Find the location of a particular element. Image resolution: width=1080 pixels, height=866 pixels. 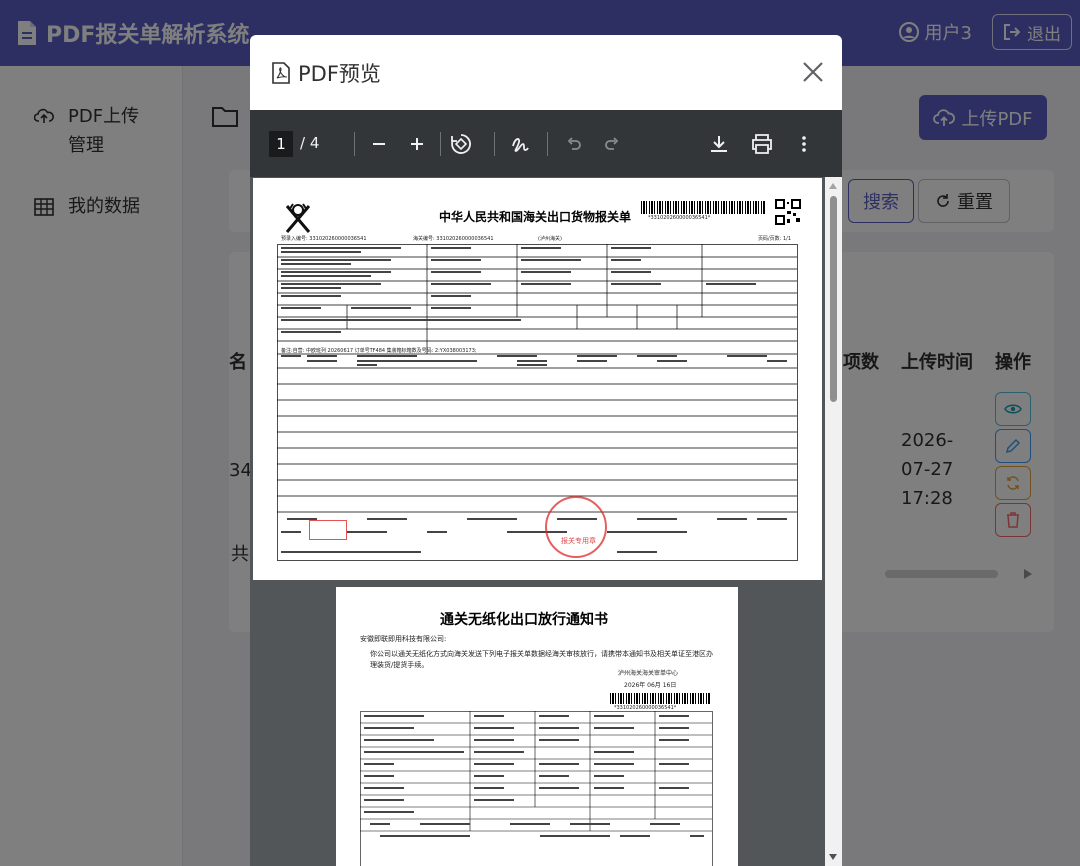

dialog-header: PDF预览 is located at coordinates (546, 72).